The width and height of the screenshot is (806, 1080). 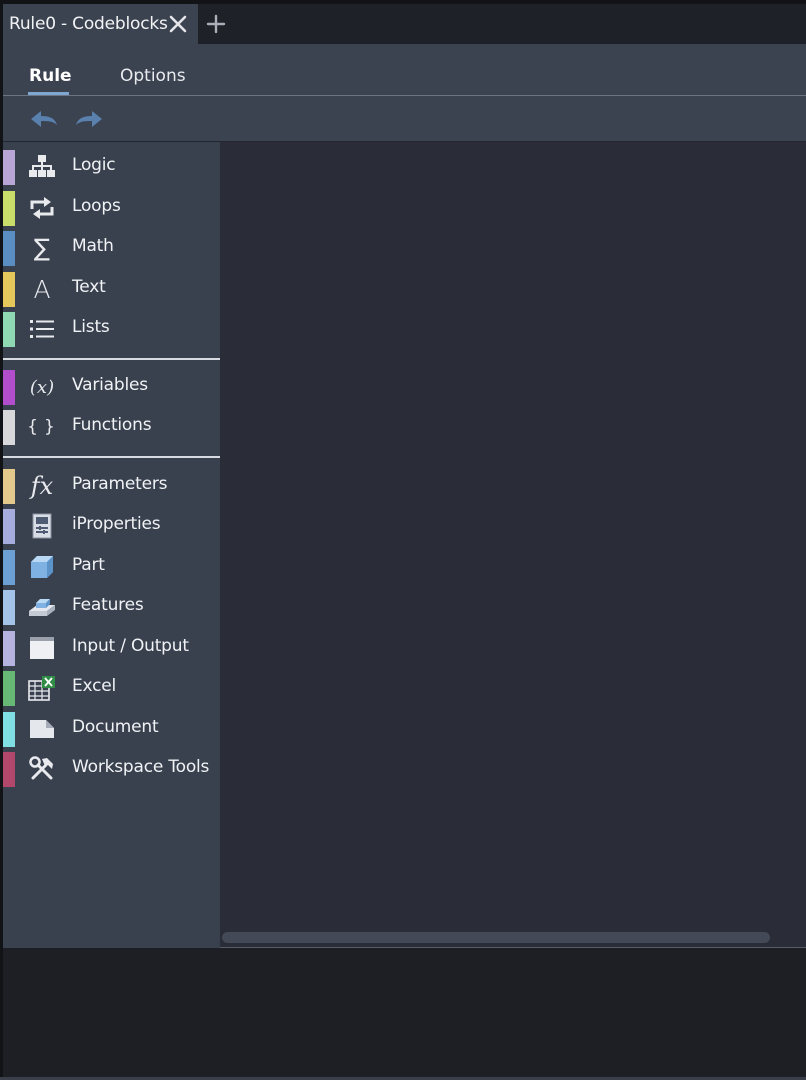 I want to click on toolbox-category-logic: Logic, so click(x=111, y=167).